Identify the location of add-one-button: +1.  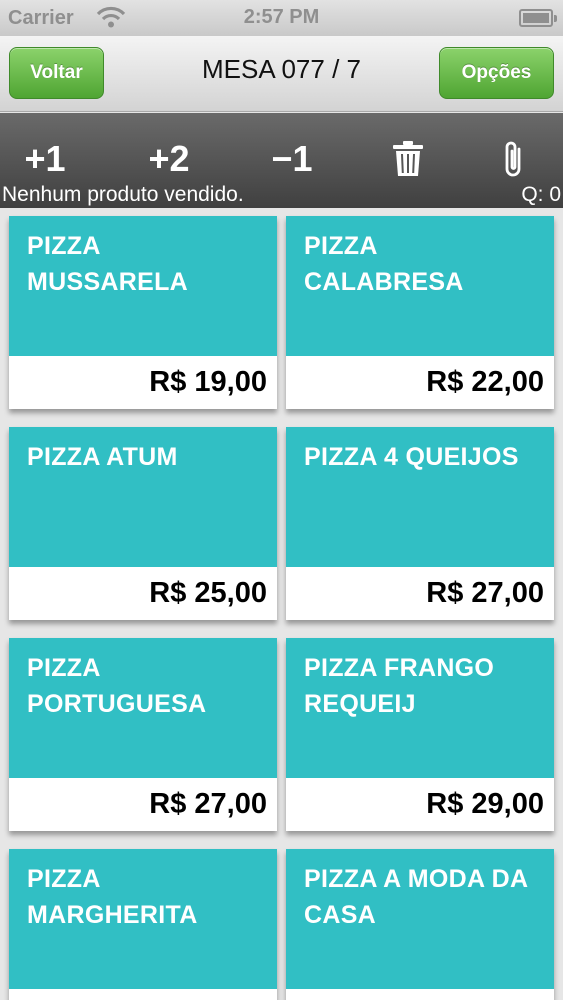
(45, 159).